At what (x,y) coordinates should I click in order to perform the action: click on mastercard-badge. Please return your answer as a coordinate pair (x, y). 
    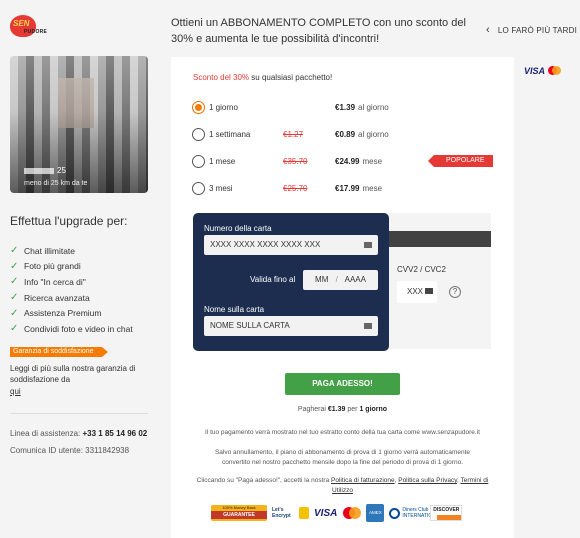
    Looking at the image, I should click on (352, 513).